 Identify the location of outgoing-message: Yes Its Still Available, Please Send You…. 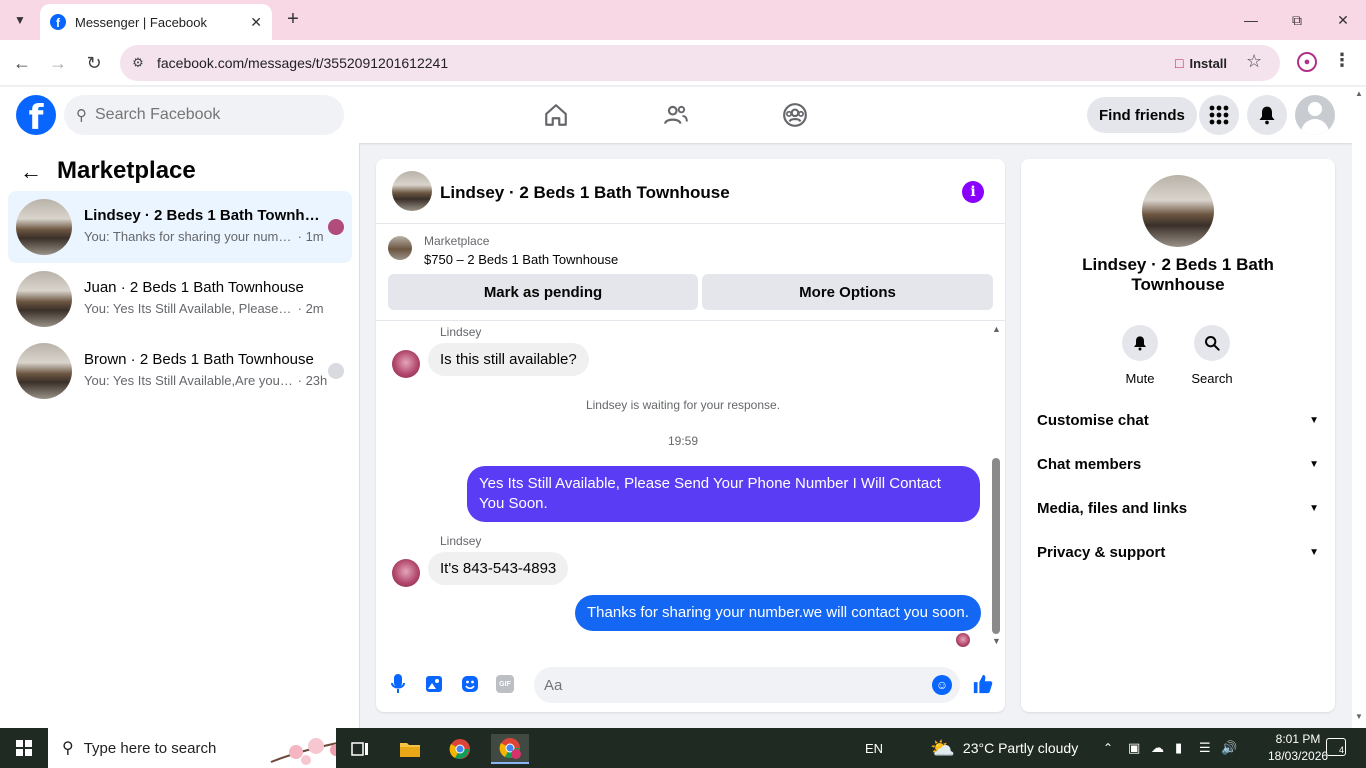
(723, 494).